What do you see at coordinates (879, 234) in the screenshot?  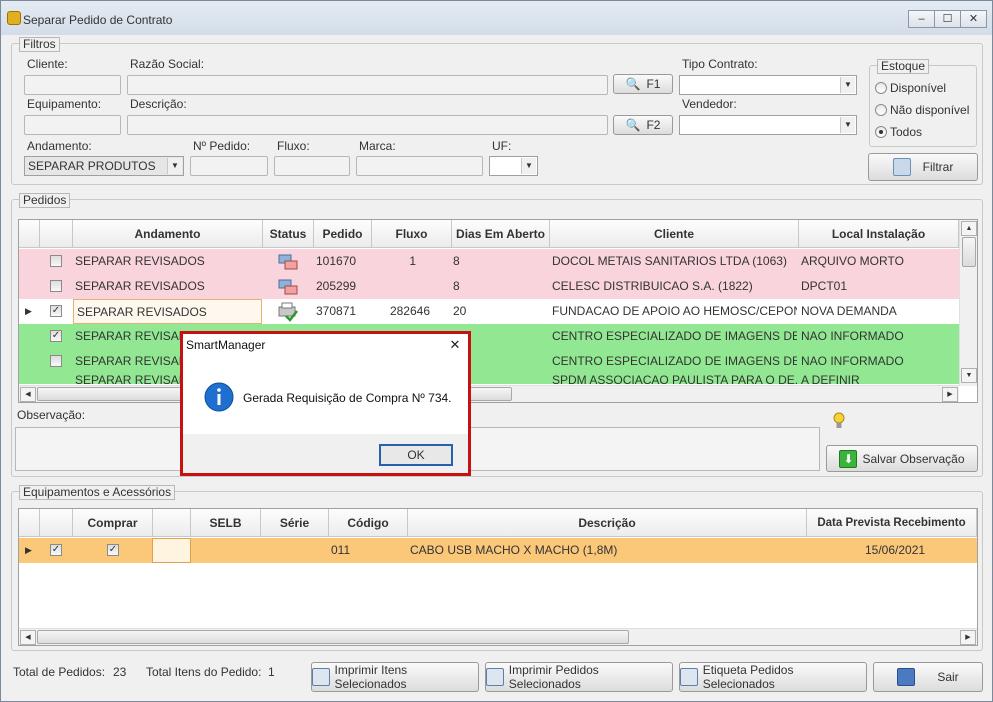 I see `local-column-header: Local Instalação` at bounding box center [879, 234].